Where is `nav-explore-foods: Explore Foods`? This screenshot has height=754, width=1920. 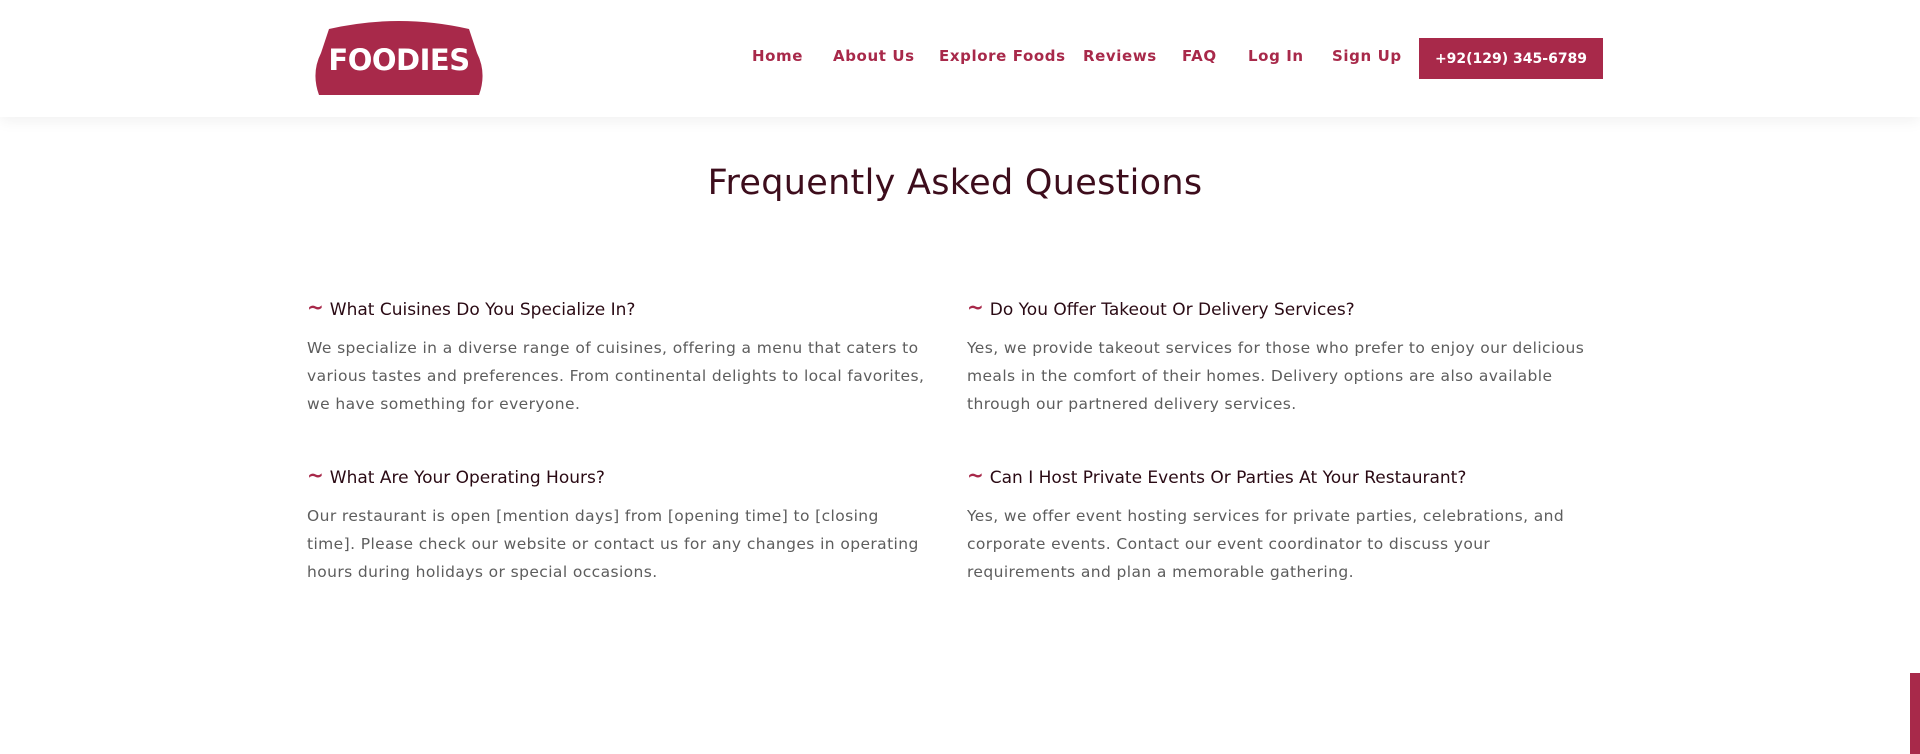
nav-explore-foods: Explore Foods is located at coordinates (1002, 56).